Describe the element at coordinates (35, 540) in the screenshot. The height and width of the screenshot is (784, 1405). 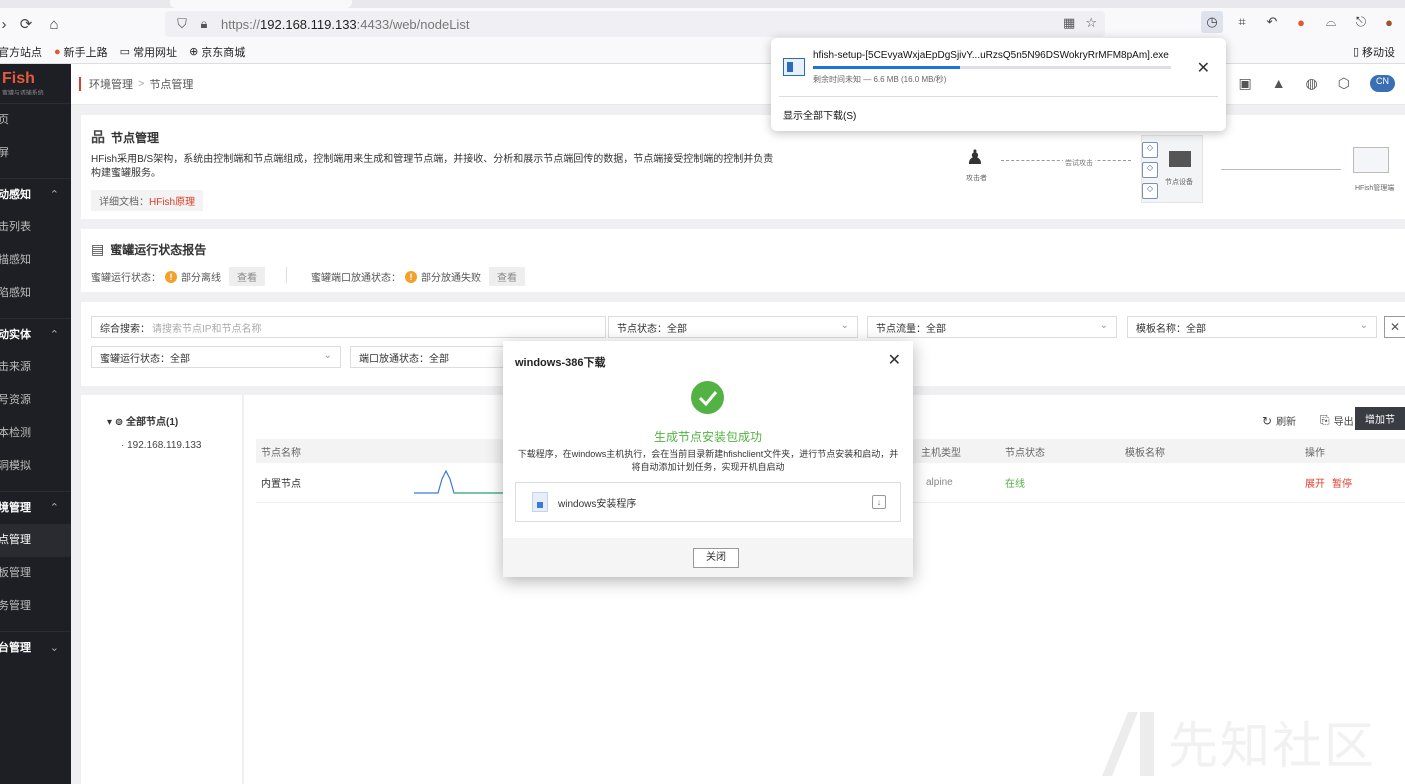
I see `sidebar-item-node: 点管理` at that location.